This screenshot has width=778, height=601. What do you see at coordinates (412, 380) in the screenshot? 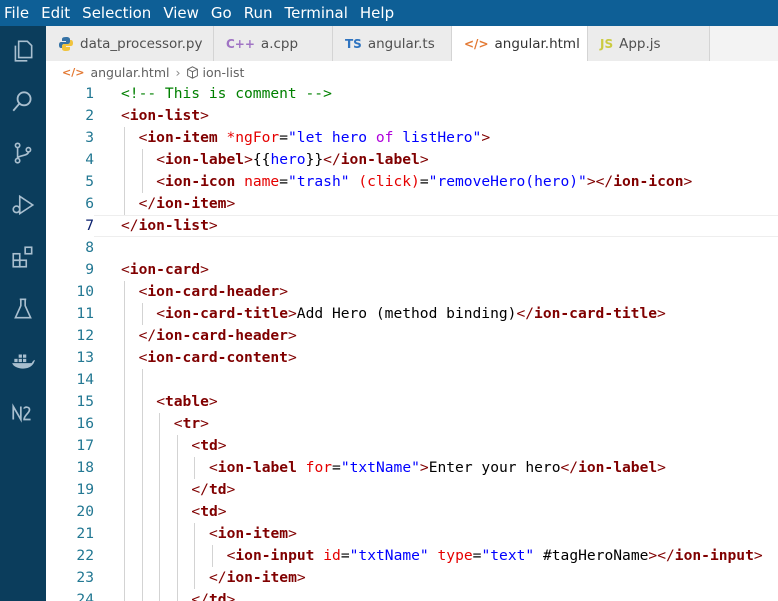
I see `code-line: 14` at bounding box center [412, 380].